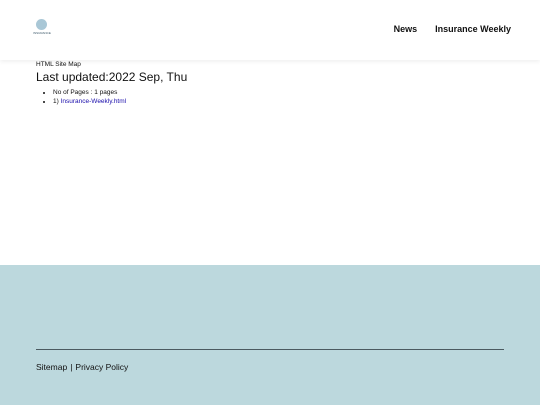  Describe the element at coordinates (101, 367) in the screenshot. I see `footer-privacy-link: Privacy Policy` at that location.